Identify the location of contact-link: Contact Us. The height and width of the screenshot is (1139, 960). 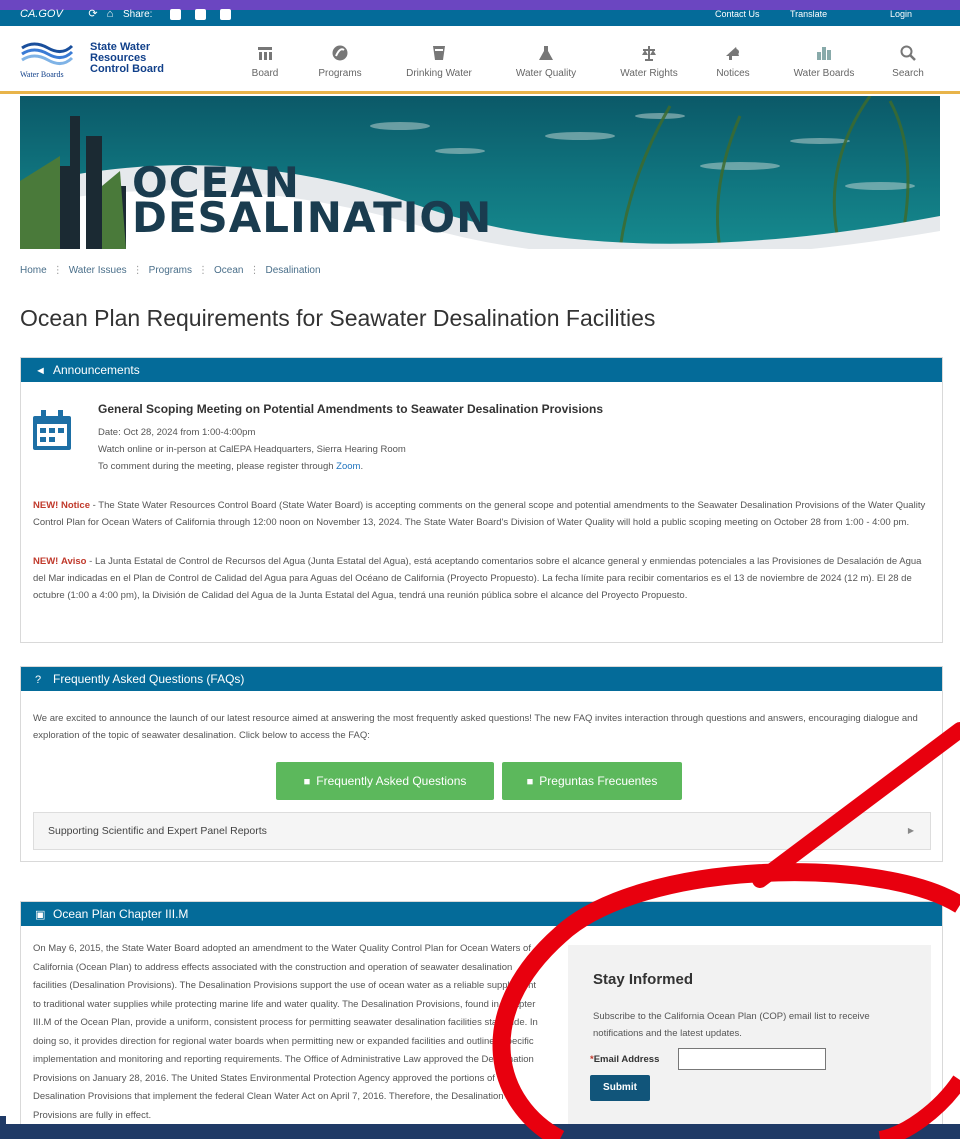
(737, 14).